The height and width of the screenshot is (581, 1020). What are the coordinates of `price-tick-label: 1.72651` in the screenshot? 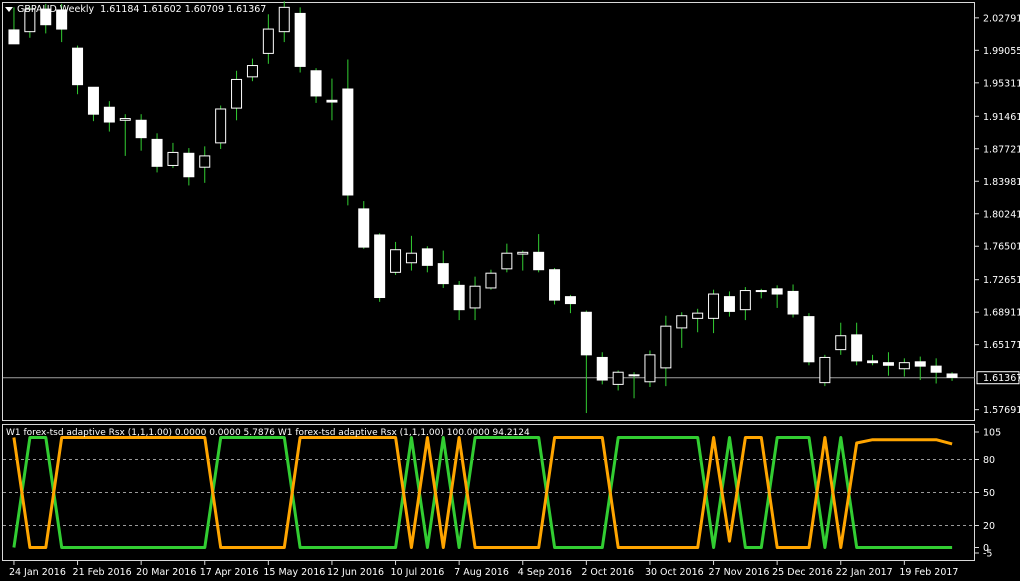 It's located at (1001, 280).